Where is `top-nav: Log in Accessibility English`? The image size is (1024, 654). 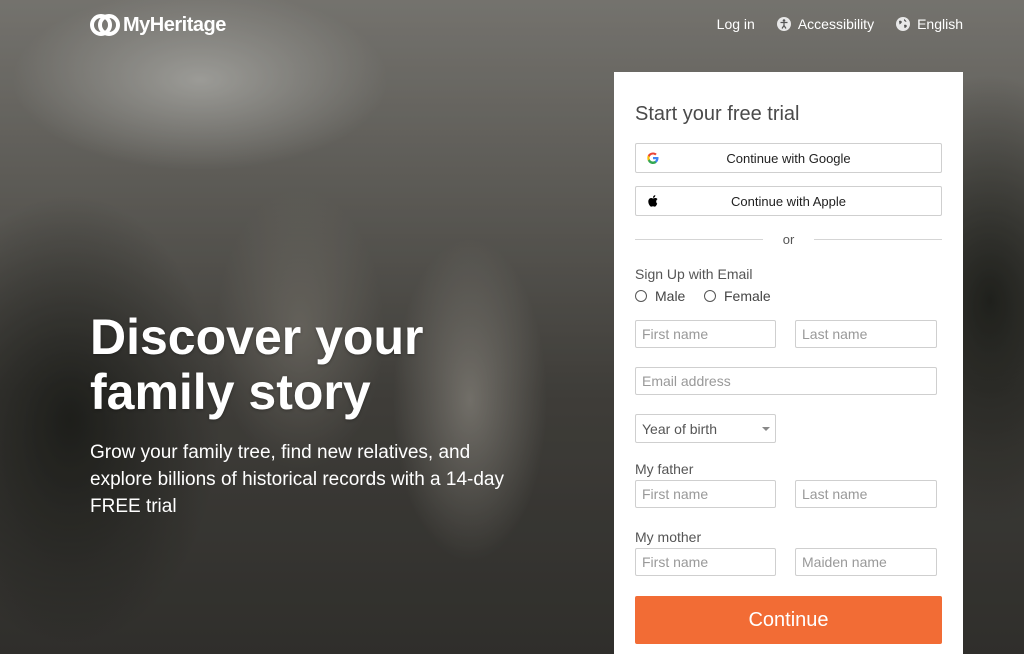 top-nav: Log in Accessibility English is located at coordinates (829, 24).